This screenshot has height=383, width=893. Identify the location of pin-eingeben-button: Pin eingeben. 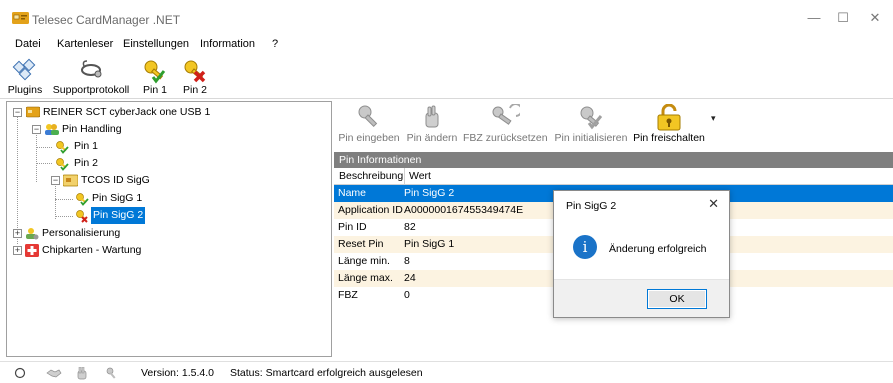
(369, 124).